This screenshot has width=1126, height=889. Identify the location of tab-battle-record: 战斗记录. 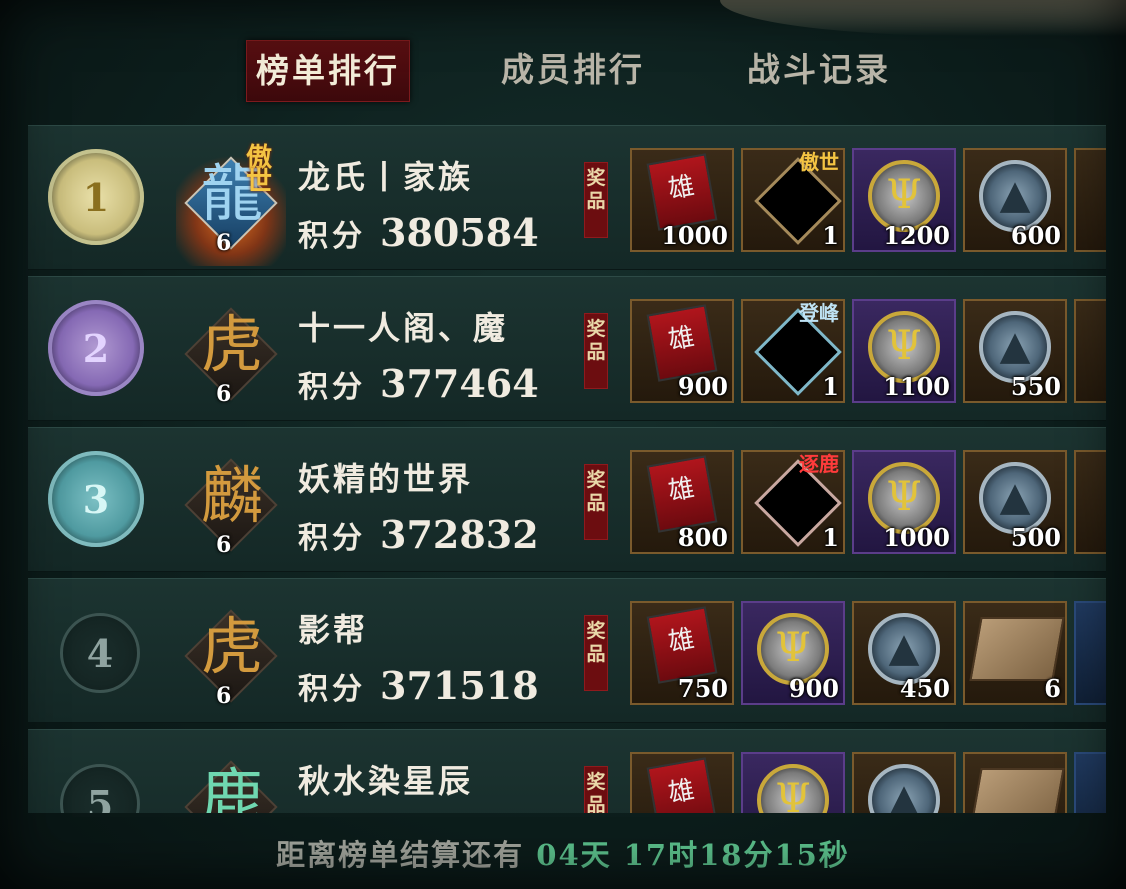
(819, 70).